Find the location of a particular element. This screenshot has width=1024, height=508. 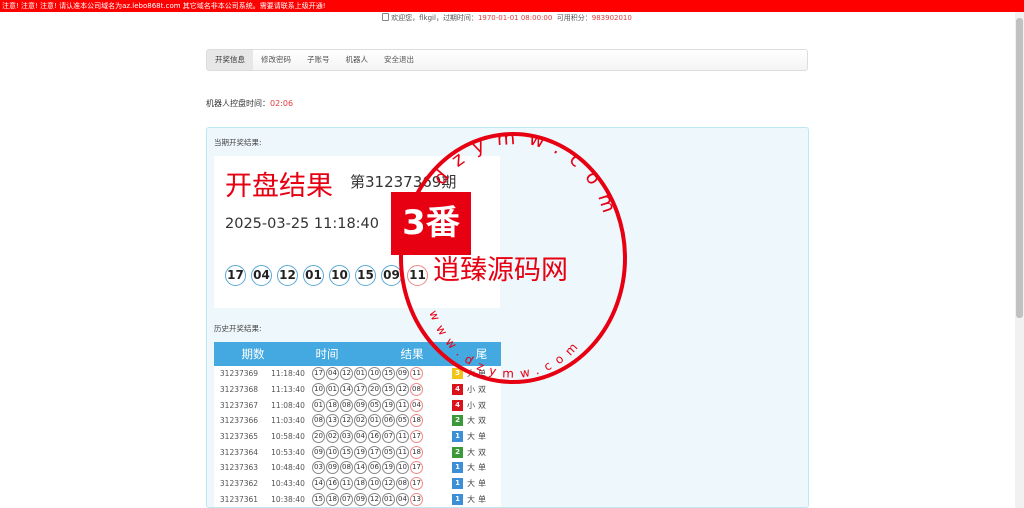

row-sum-badge: 2 is located at coordinates (457, 421).